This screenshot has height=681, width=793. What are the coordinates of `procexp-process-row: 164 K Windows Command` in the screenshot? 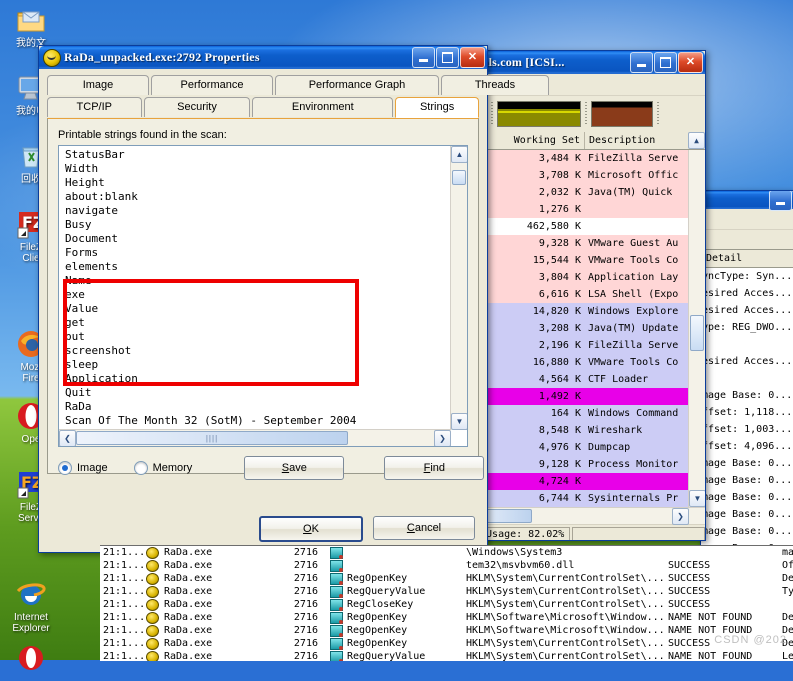 It's located at (586, 413).